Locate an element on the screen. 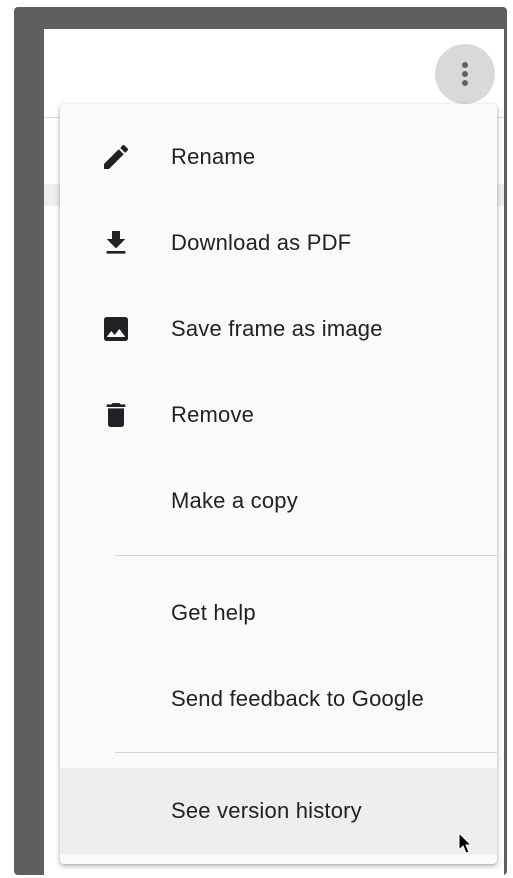 This screenshot has height=878, width=513. menu-item-label: Get help is located at coordinates (213, 612).